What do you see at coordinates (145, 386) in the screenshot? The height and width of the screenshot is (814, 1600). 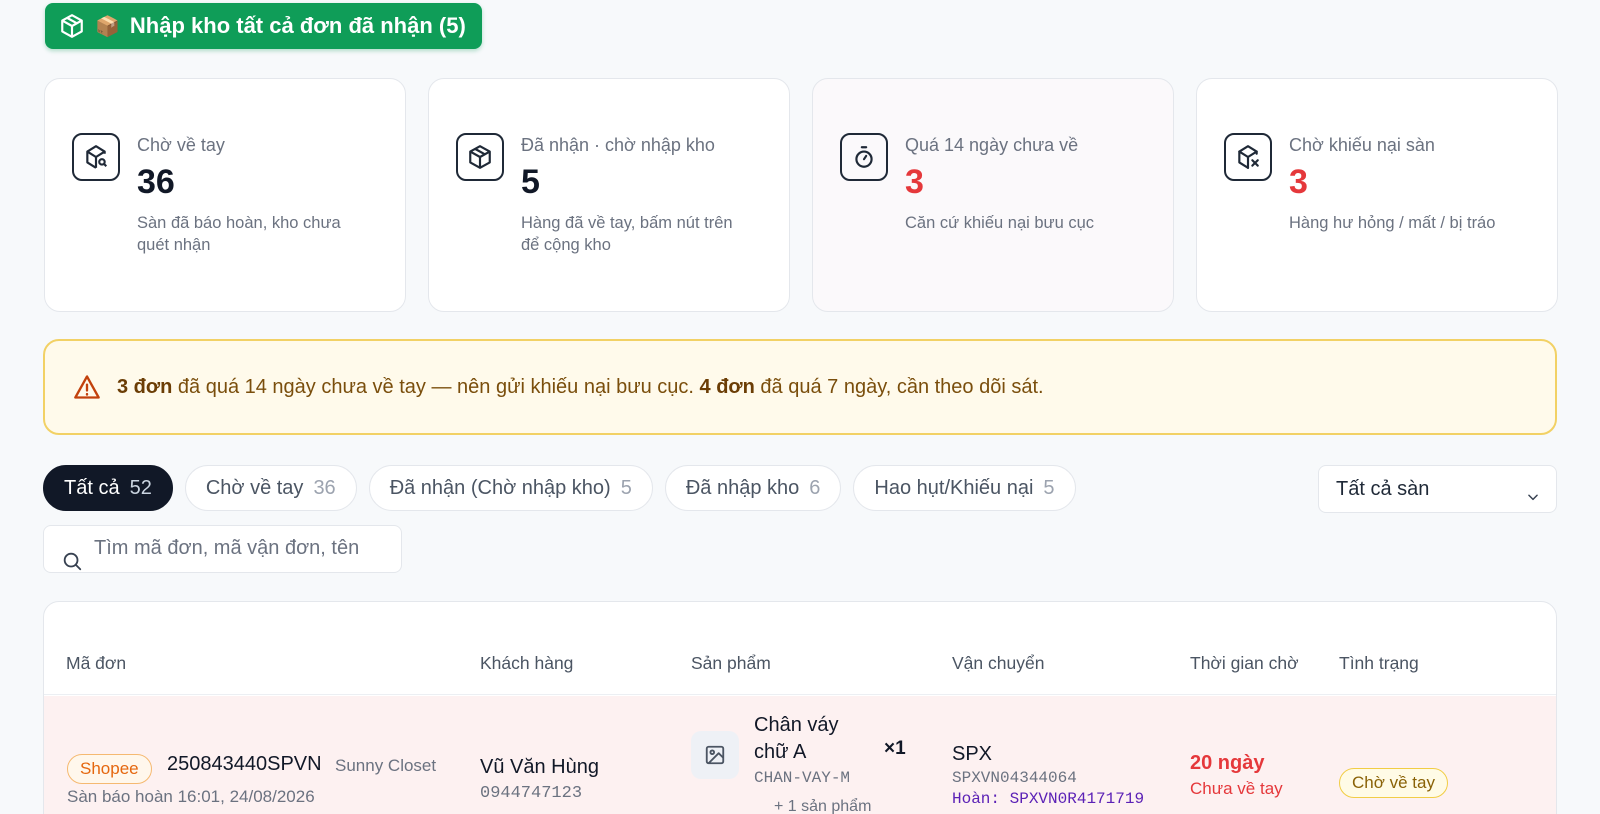 I see `alert-count-14-days: 3 đơn` at bounding box center [145, 386].